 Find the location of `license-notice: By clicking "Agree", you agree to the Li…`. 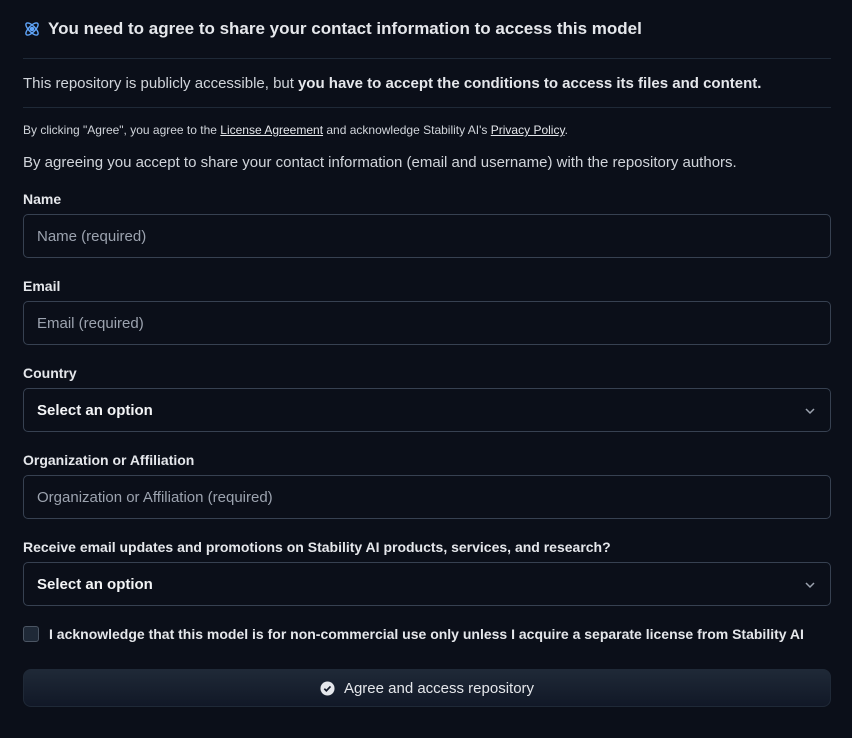

license-notice: By clicking "Agree", you agree to the Li… is located at coordinates (427, 130).